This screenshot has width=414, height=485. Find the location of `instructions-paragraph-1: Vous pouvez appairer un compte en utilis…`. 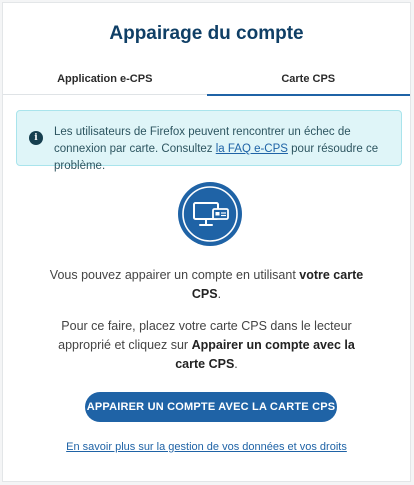

instructions-paragraph-1: Vous pouvez appairer un compte en utilis… is located at coordinates (206, 284).